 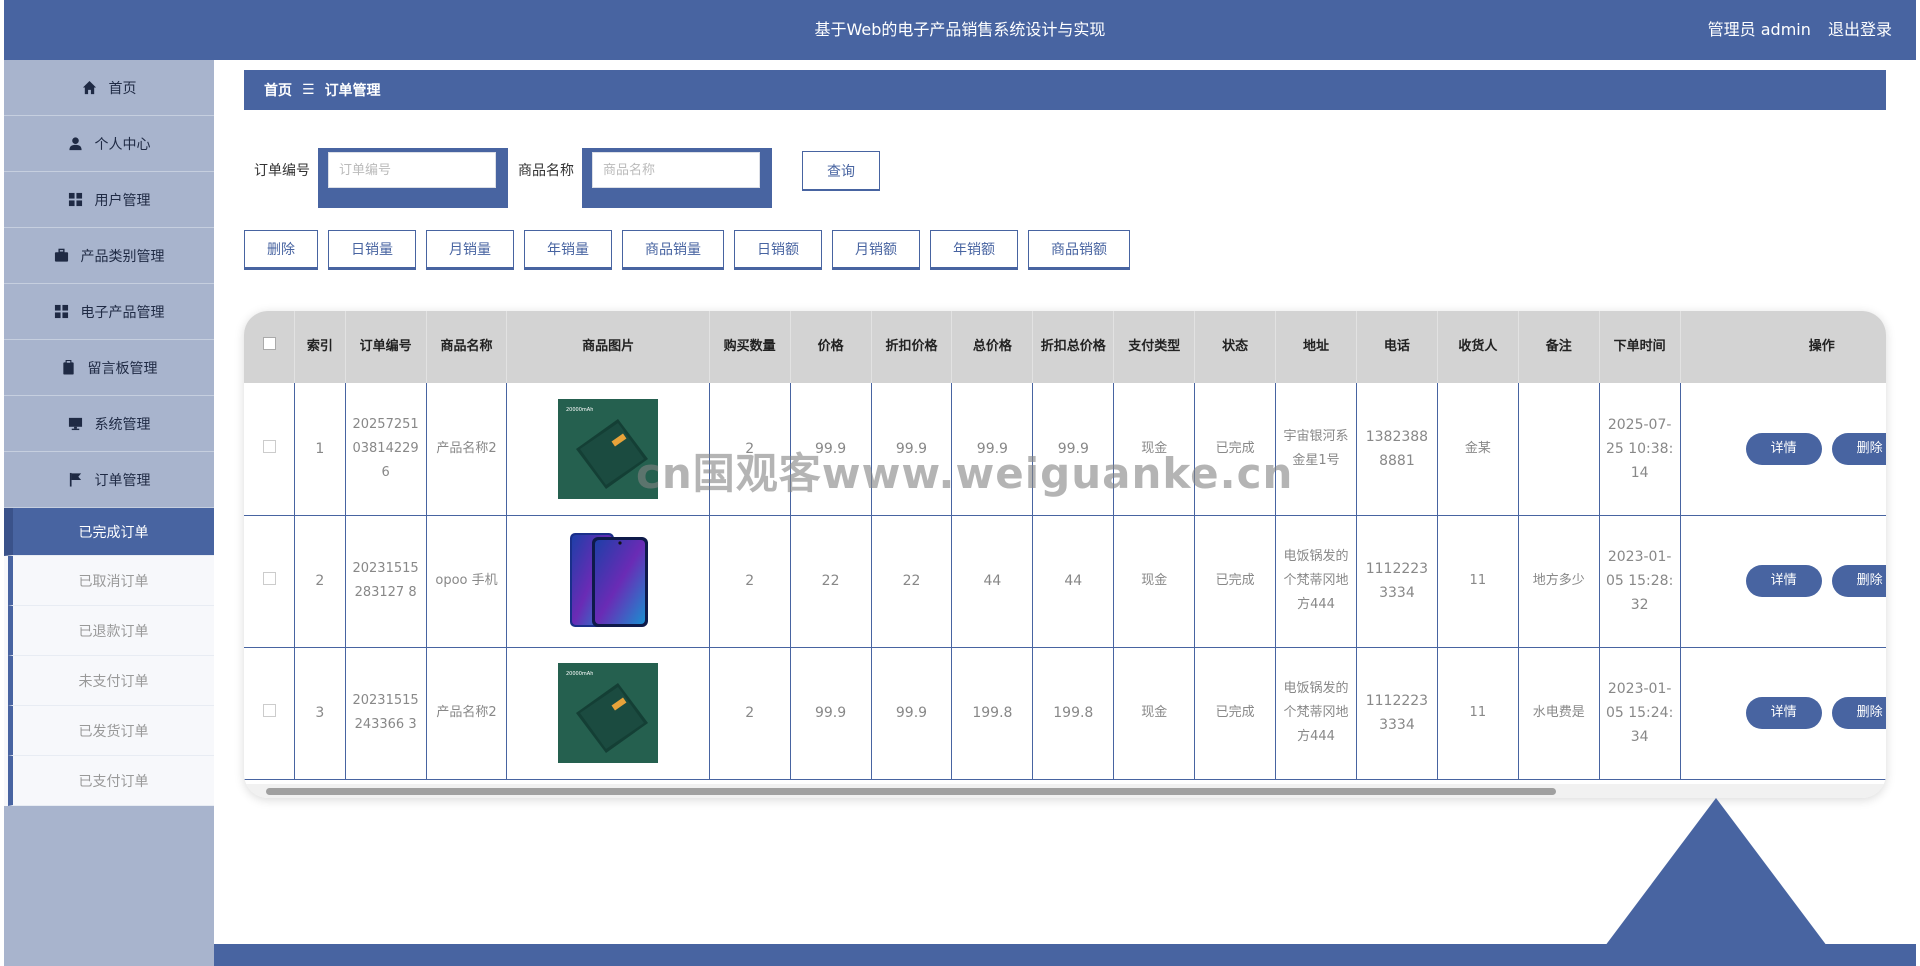 I want to click on row-select-cell, so click(x=270, y=713).